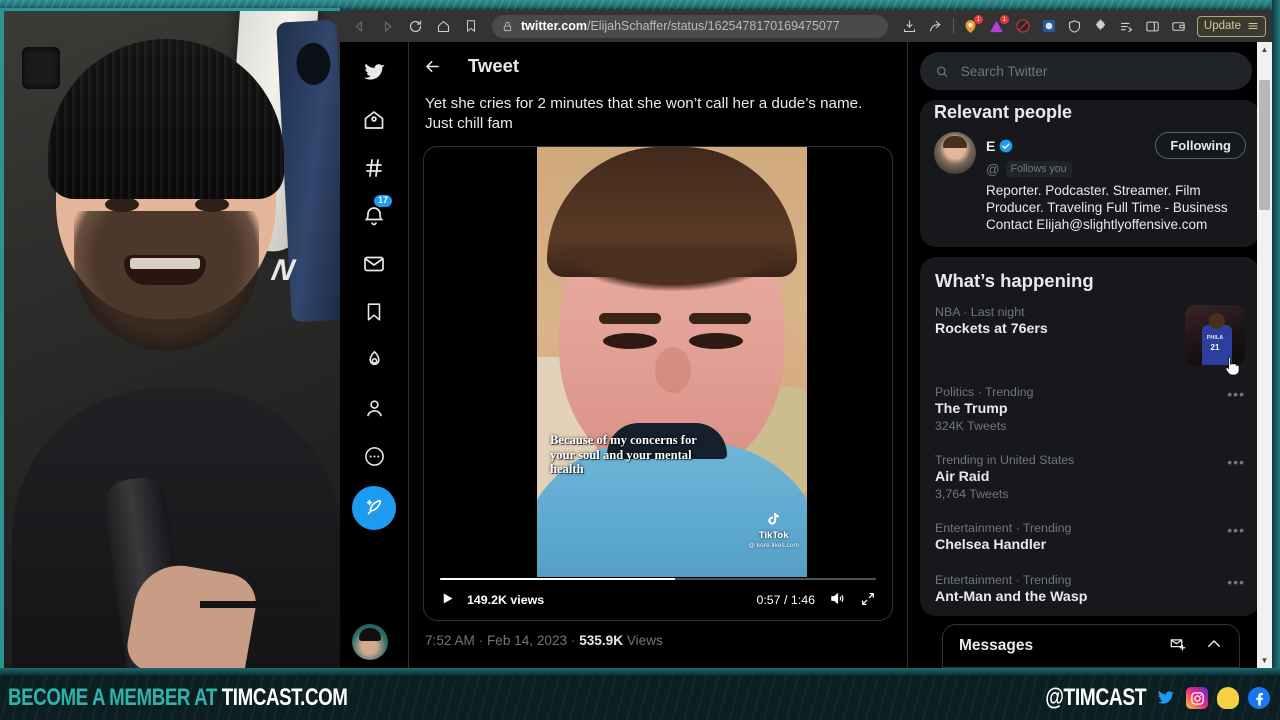 The width and height of the screenshot is (1280, 720). I want to click on download-icon, so click(910, 26).